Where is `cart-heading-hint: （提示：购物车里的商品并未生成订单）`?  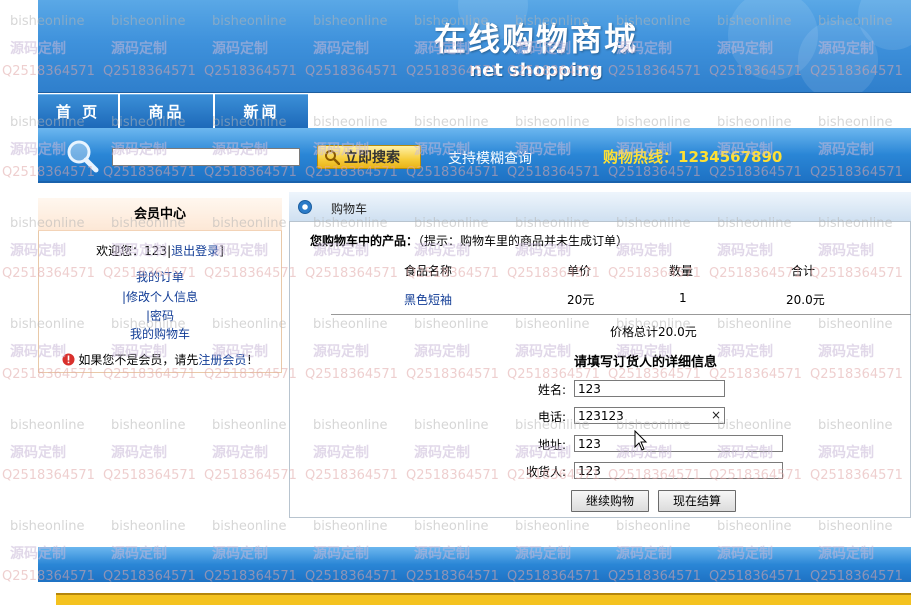
cart-heading-hint: （提示：购物车里的商品并未生成订单） is located at coordinates (523, 241).